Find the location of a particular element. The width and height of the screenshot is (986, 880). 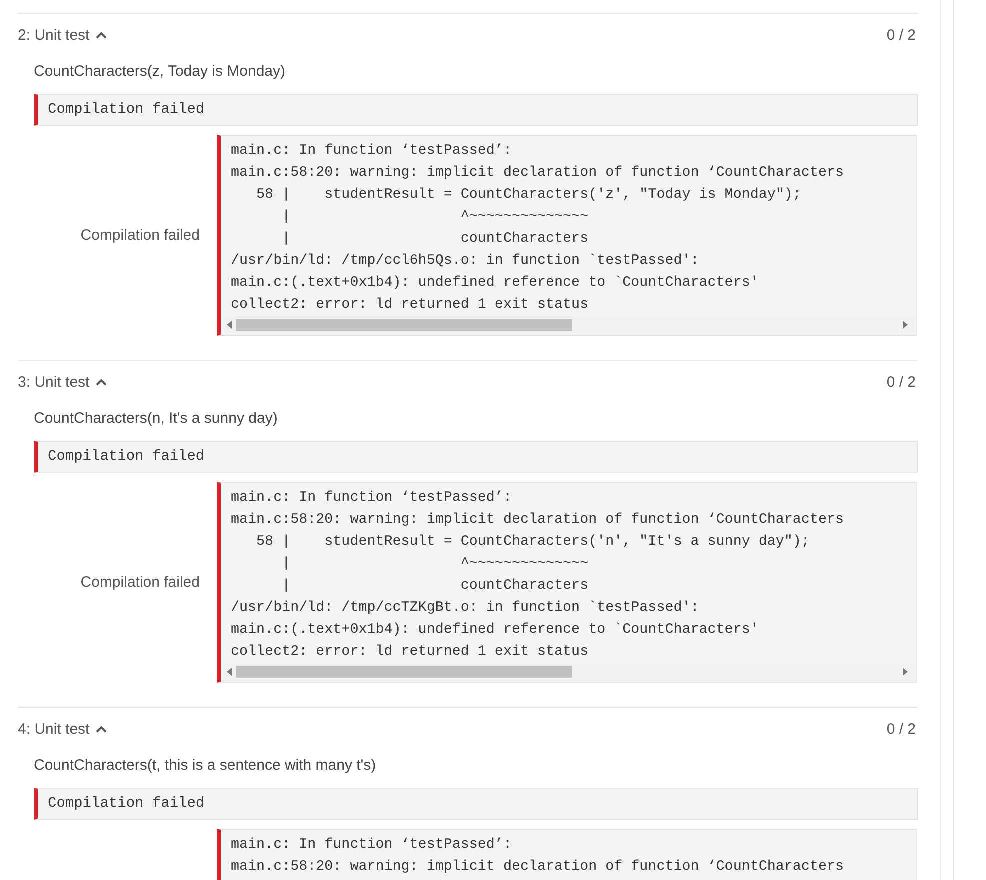

test-description: CountCharacters(t, this is a sentence with many t's) is located at coordinates (206, 765).